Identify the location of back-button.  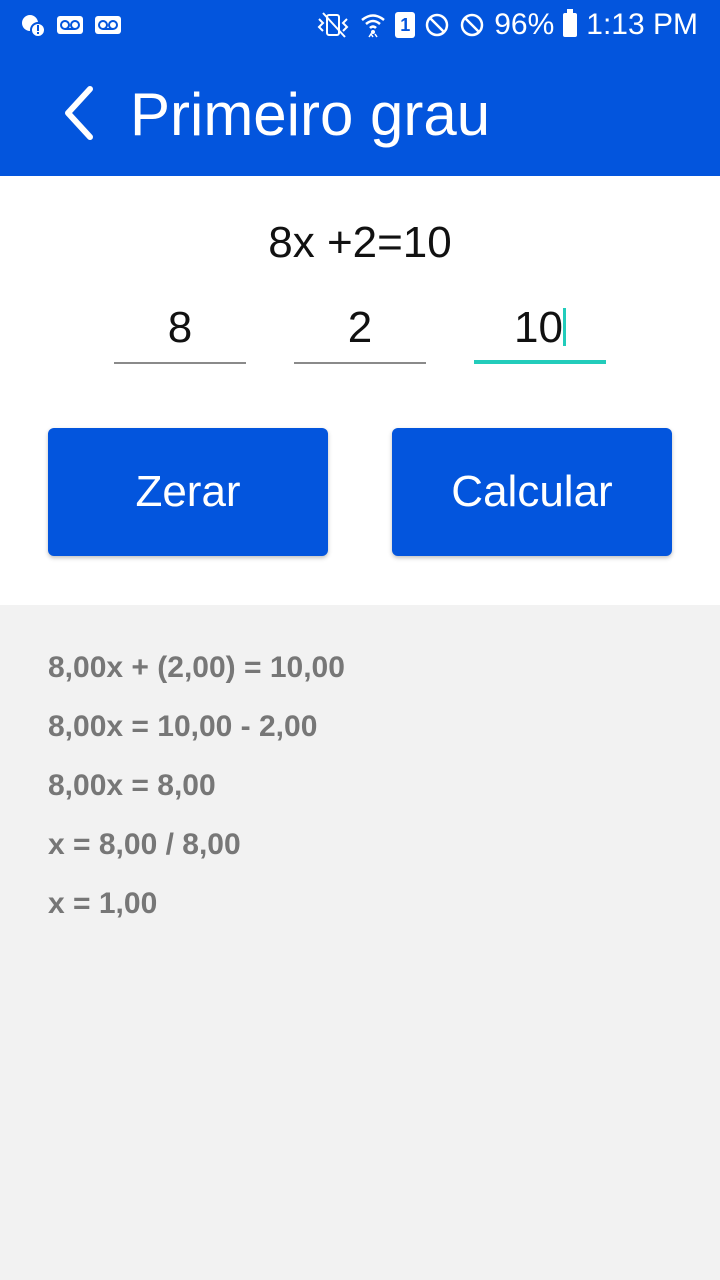
(78, 113).